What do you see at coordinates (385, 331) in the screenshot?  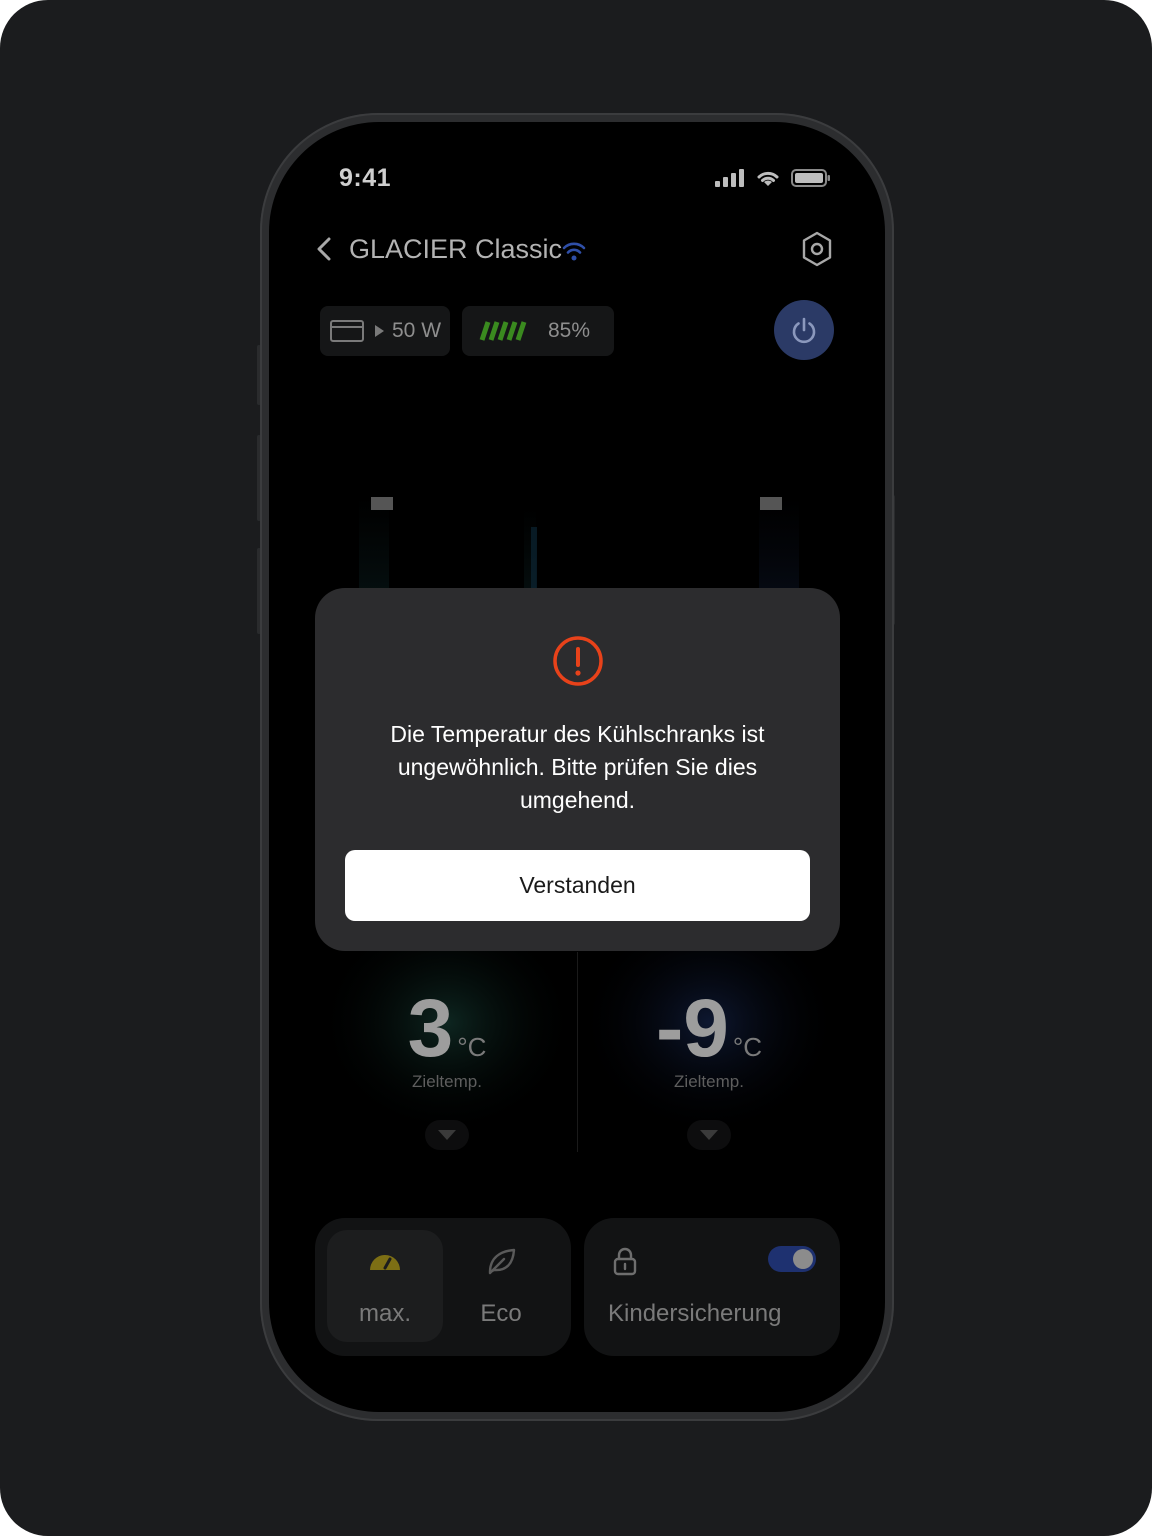 I see `power-input-chip: 50 W` at bounding box center [385, 331].